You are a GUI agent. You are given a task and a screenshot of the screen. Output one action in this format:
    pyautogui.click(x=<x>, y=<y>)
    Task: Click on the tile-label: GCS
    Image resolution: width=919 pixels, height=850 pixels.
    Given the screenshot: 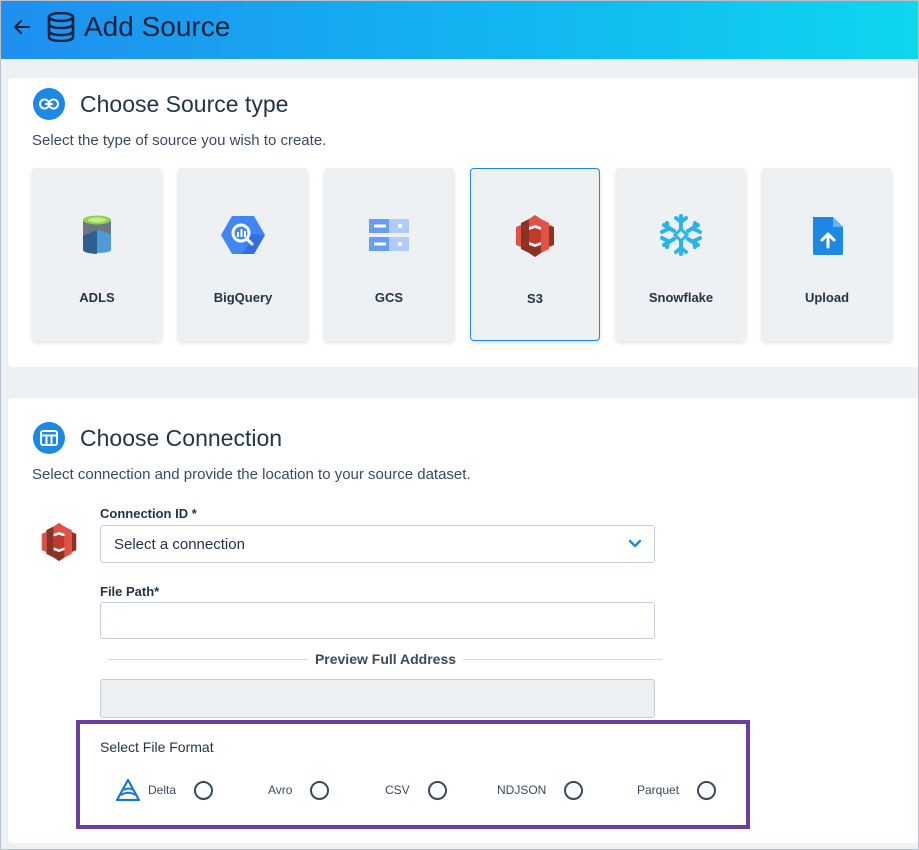 What is the action you would take?
    pyautogui.click(x=389, y=297)
    